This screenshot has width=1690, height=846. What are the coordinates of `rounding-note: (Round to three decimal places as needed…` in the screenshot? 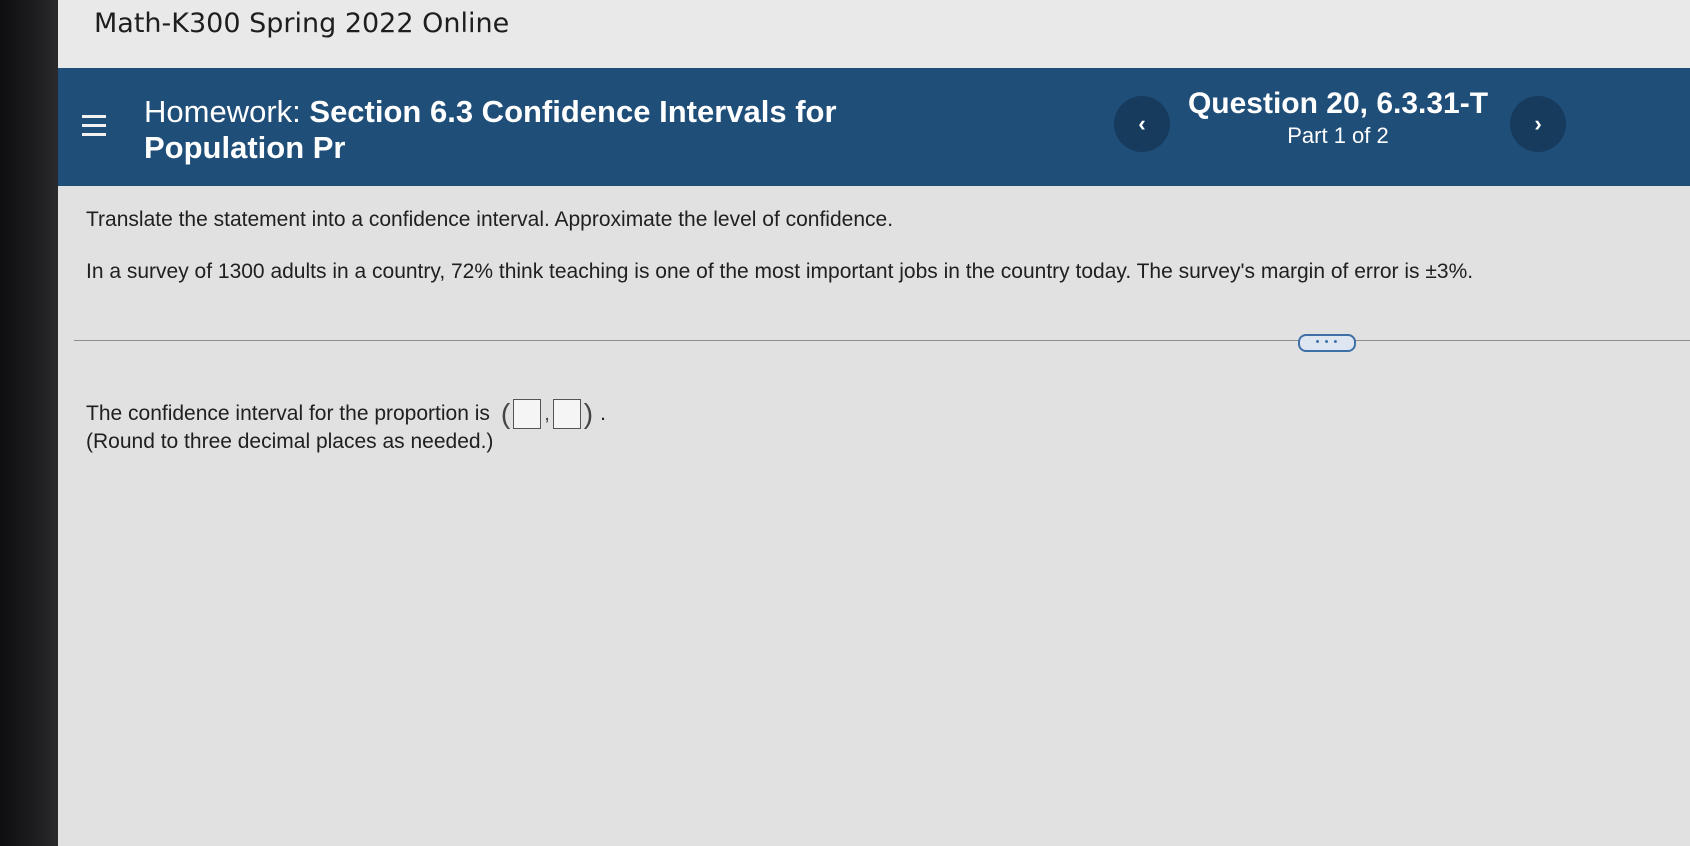 It's located at (290, 441).